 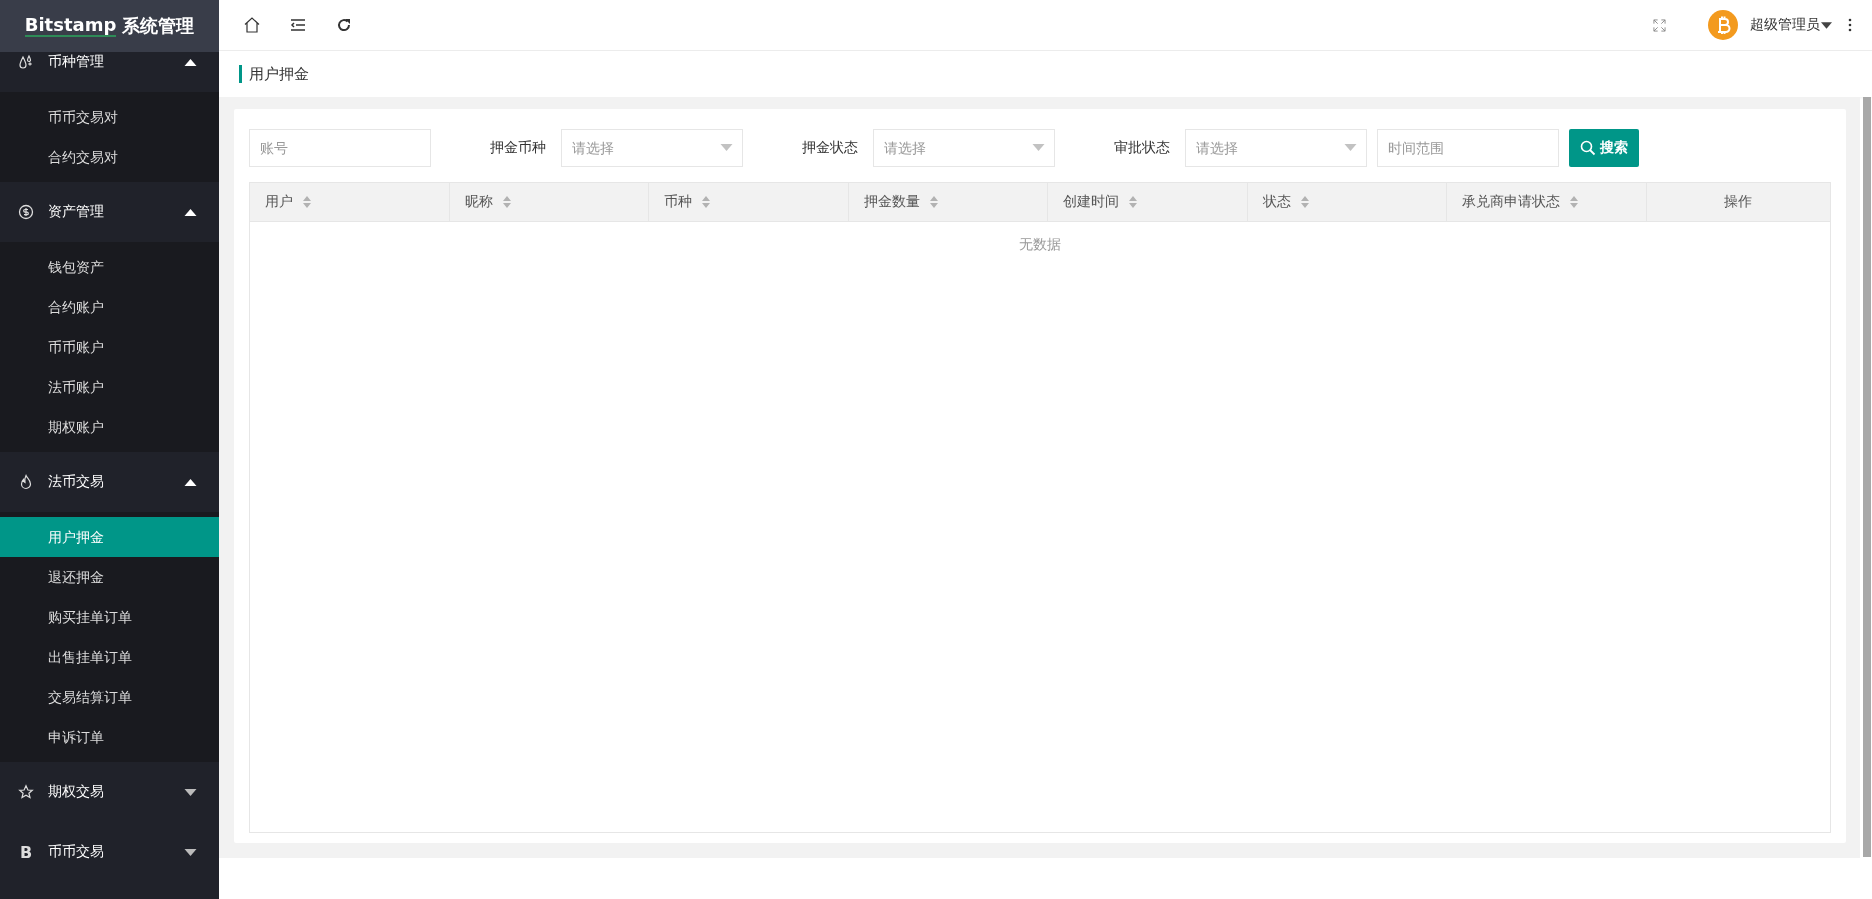 I want to click on fullscreen-icon, so click(x=1659, y=25).